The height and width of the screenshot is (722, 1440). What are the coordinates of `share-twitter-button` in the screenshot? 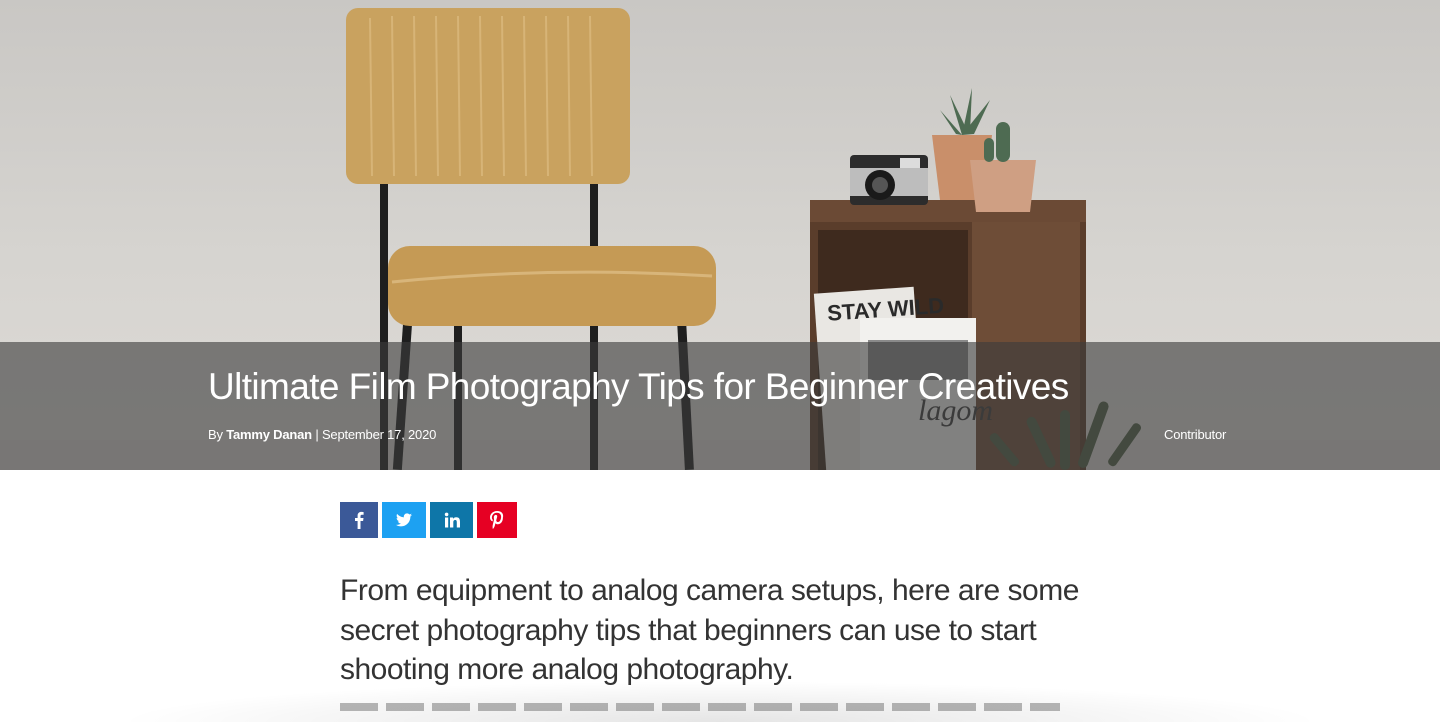 It's located at (404, 520).